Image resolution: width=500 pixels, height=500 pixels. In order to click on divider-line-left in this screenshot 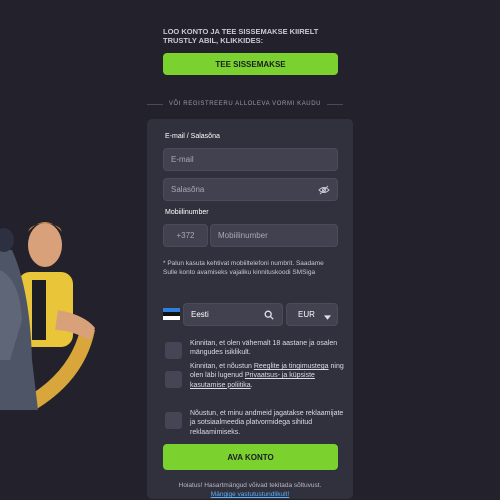, I will do `click(155, 104)`.